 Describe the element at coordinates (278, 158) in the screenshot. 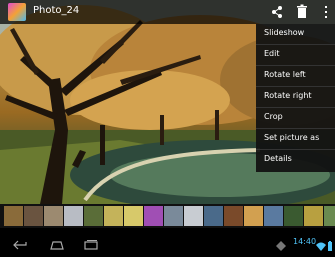

I see `menu-item-label: Details` at that location.